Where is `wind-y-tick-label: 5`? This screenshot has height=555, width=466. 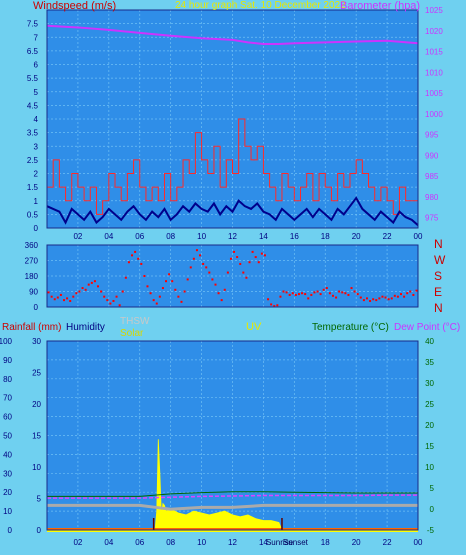
wind-y-tick-label: 5 is located at coordinates (36, 92).